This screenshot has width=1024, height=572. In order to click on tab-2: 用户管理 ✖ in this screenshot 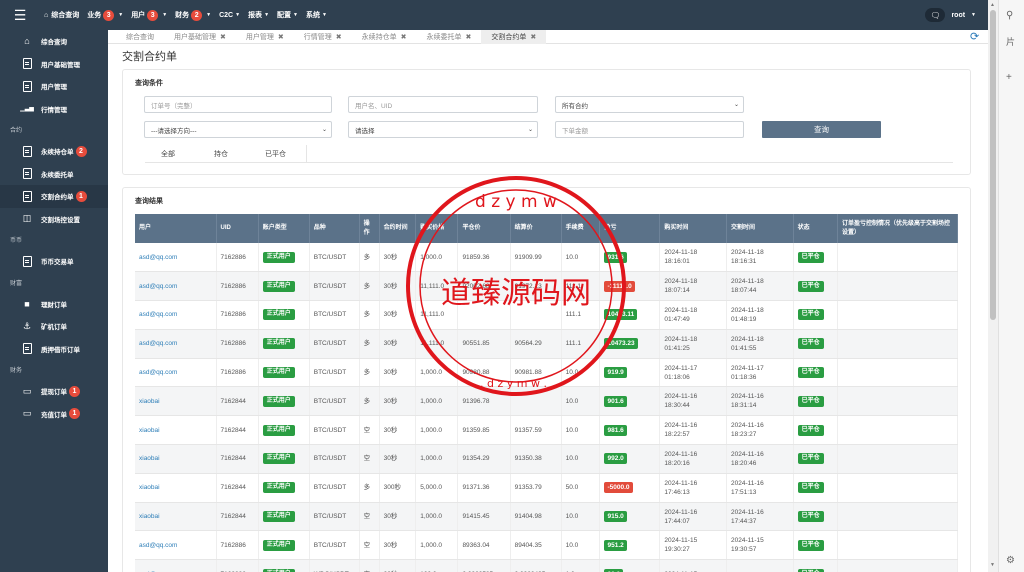, I will do `click(265, 37)`.